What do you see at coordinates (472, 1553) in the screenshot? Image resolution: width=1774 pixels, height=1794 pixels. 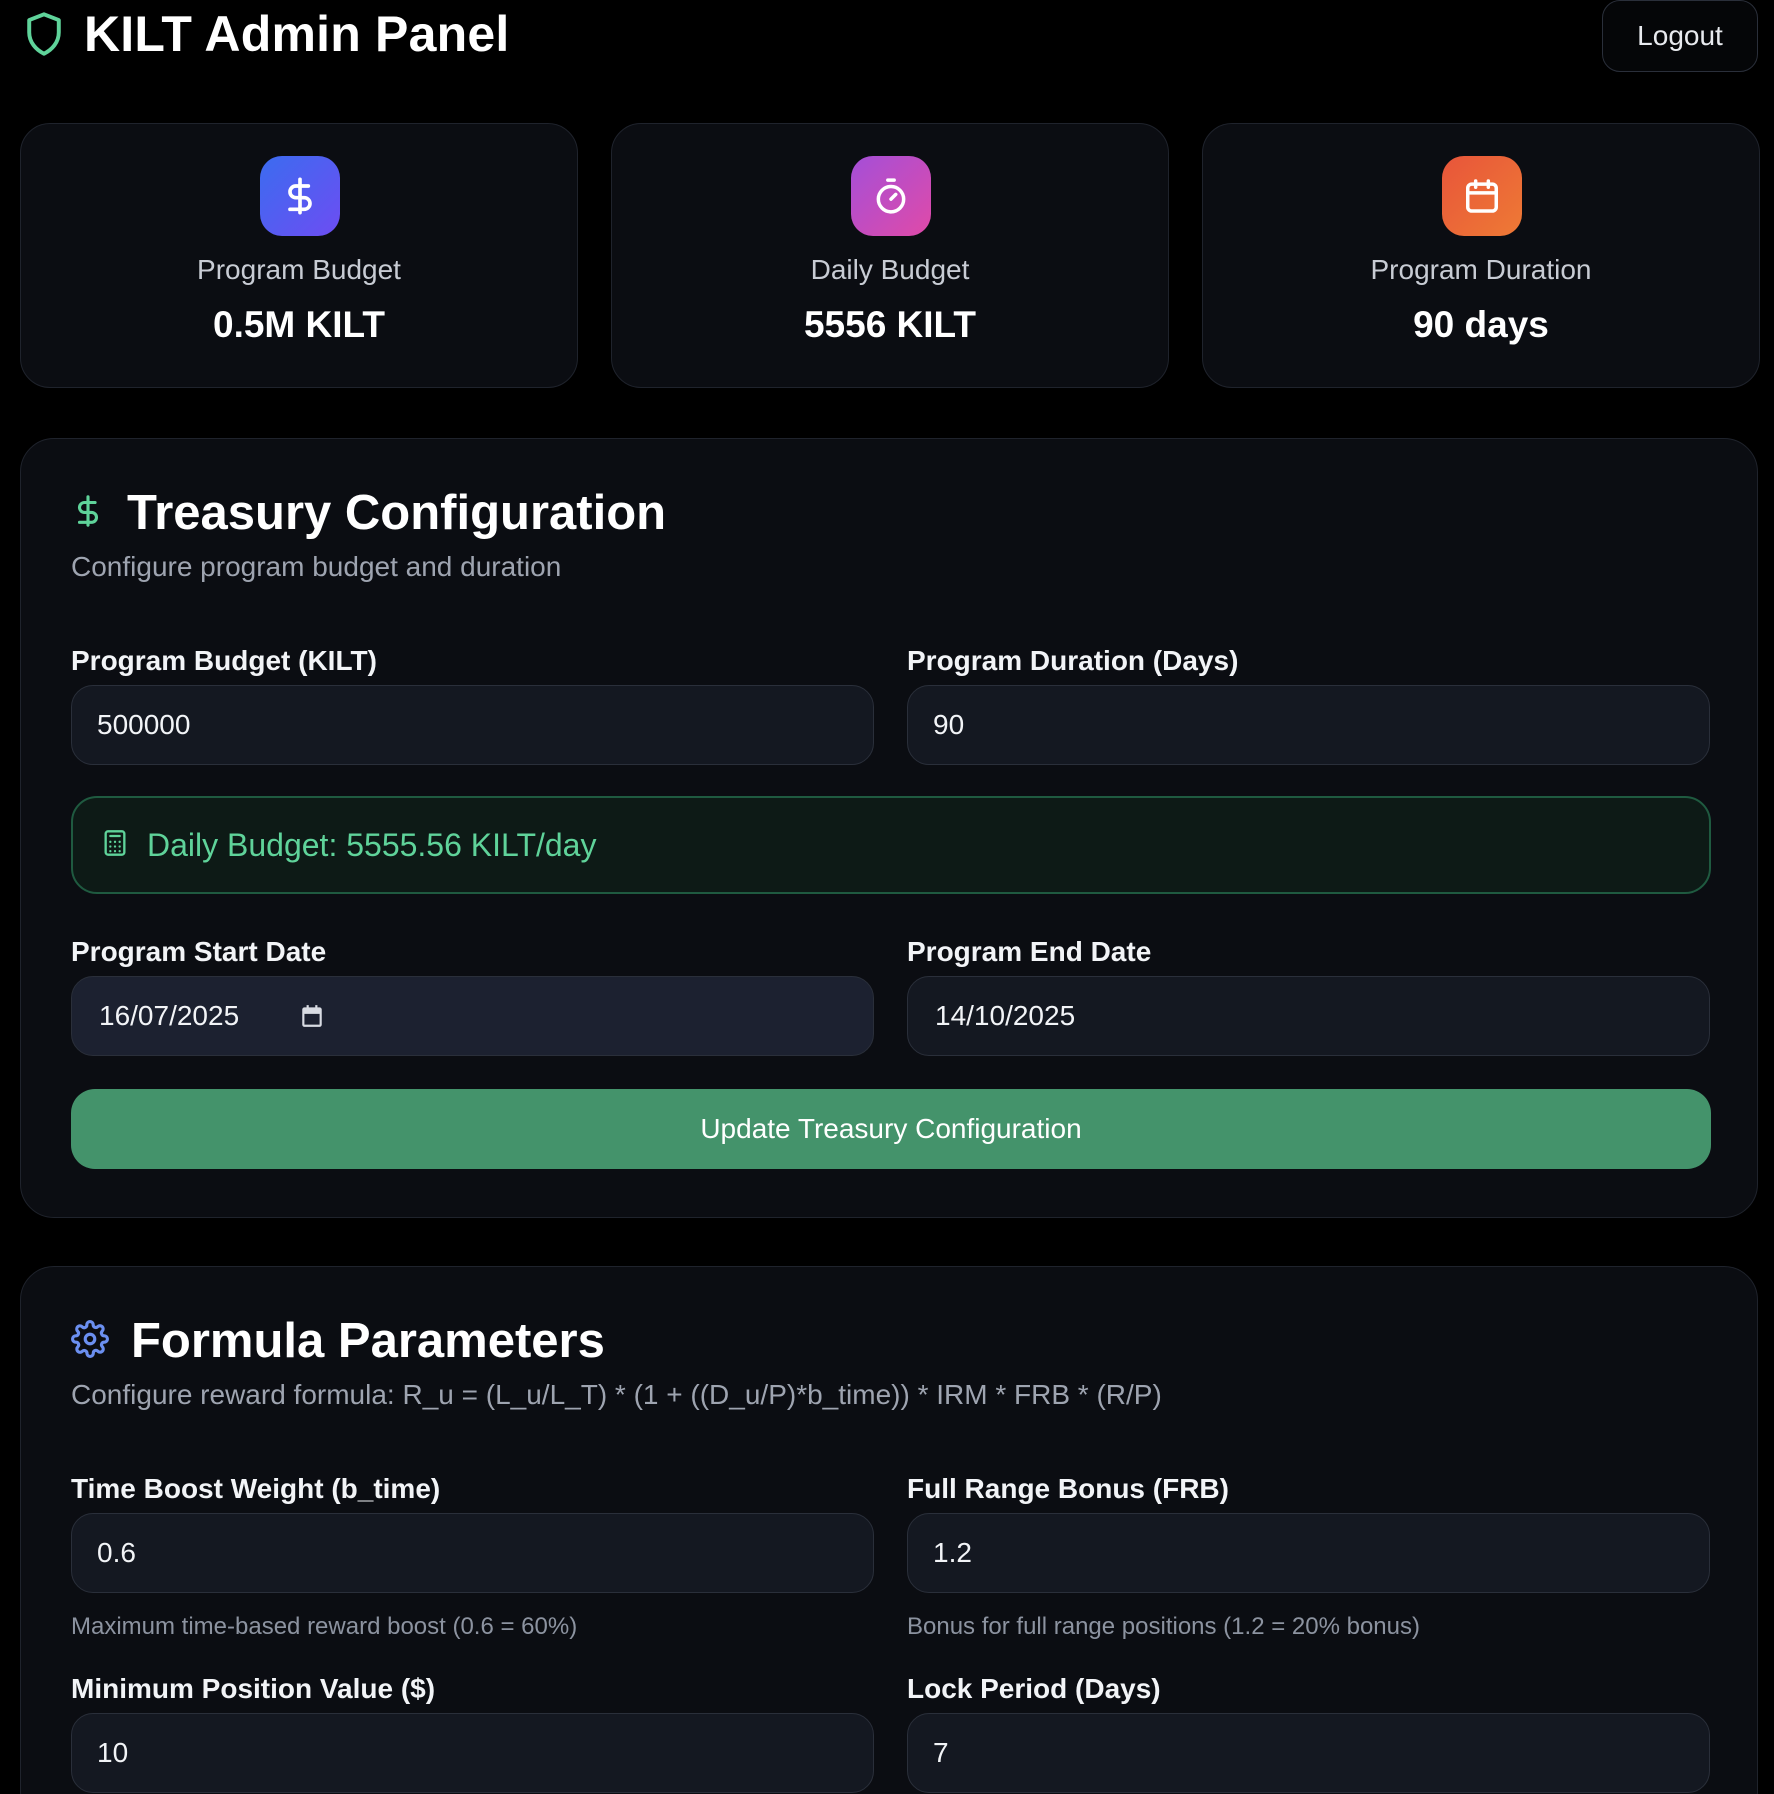 I see `time-boost-input` at bounding box center [472, 1553].